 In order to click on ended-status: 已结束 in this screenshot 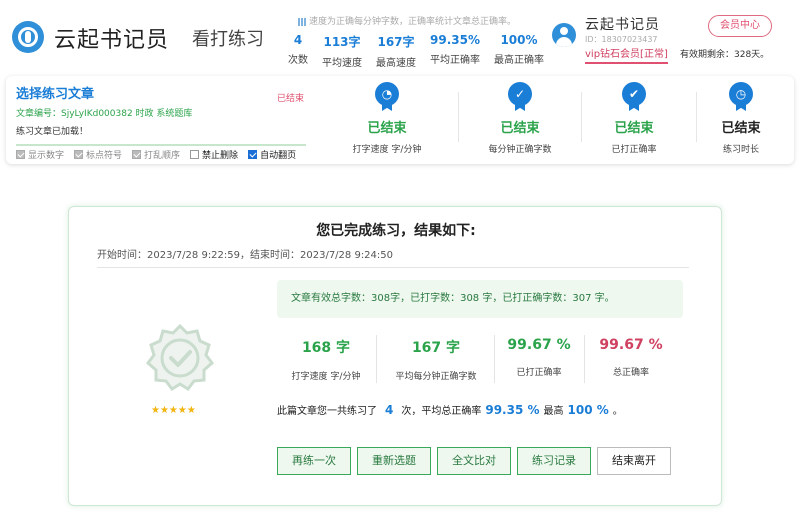, I will do `click(291, 99)`.